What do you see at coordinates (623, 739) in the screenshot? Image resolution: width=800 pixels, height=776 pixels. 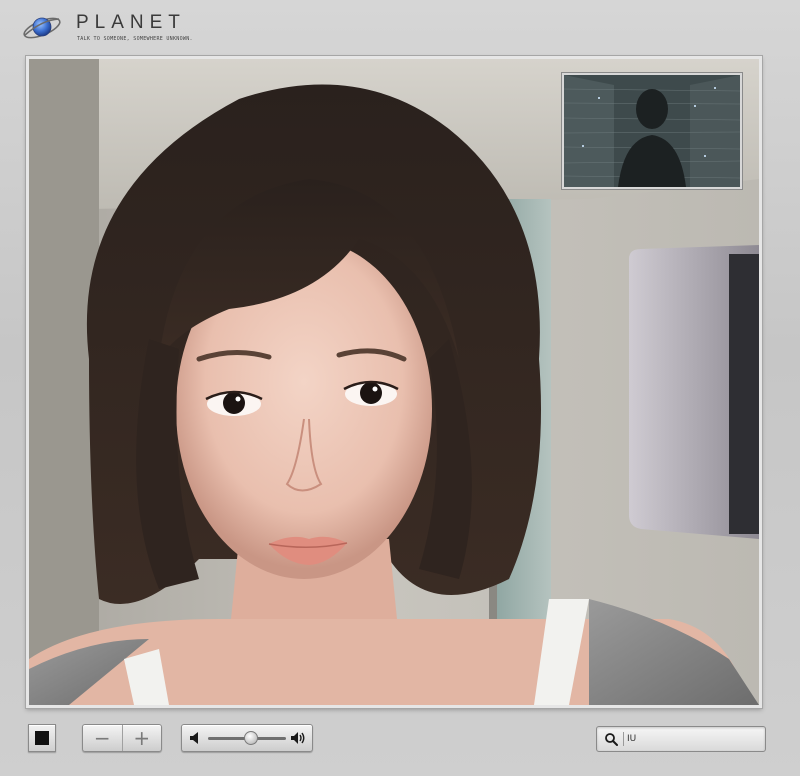 I see `search-divider` at bounding box center [623, 739].